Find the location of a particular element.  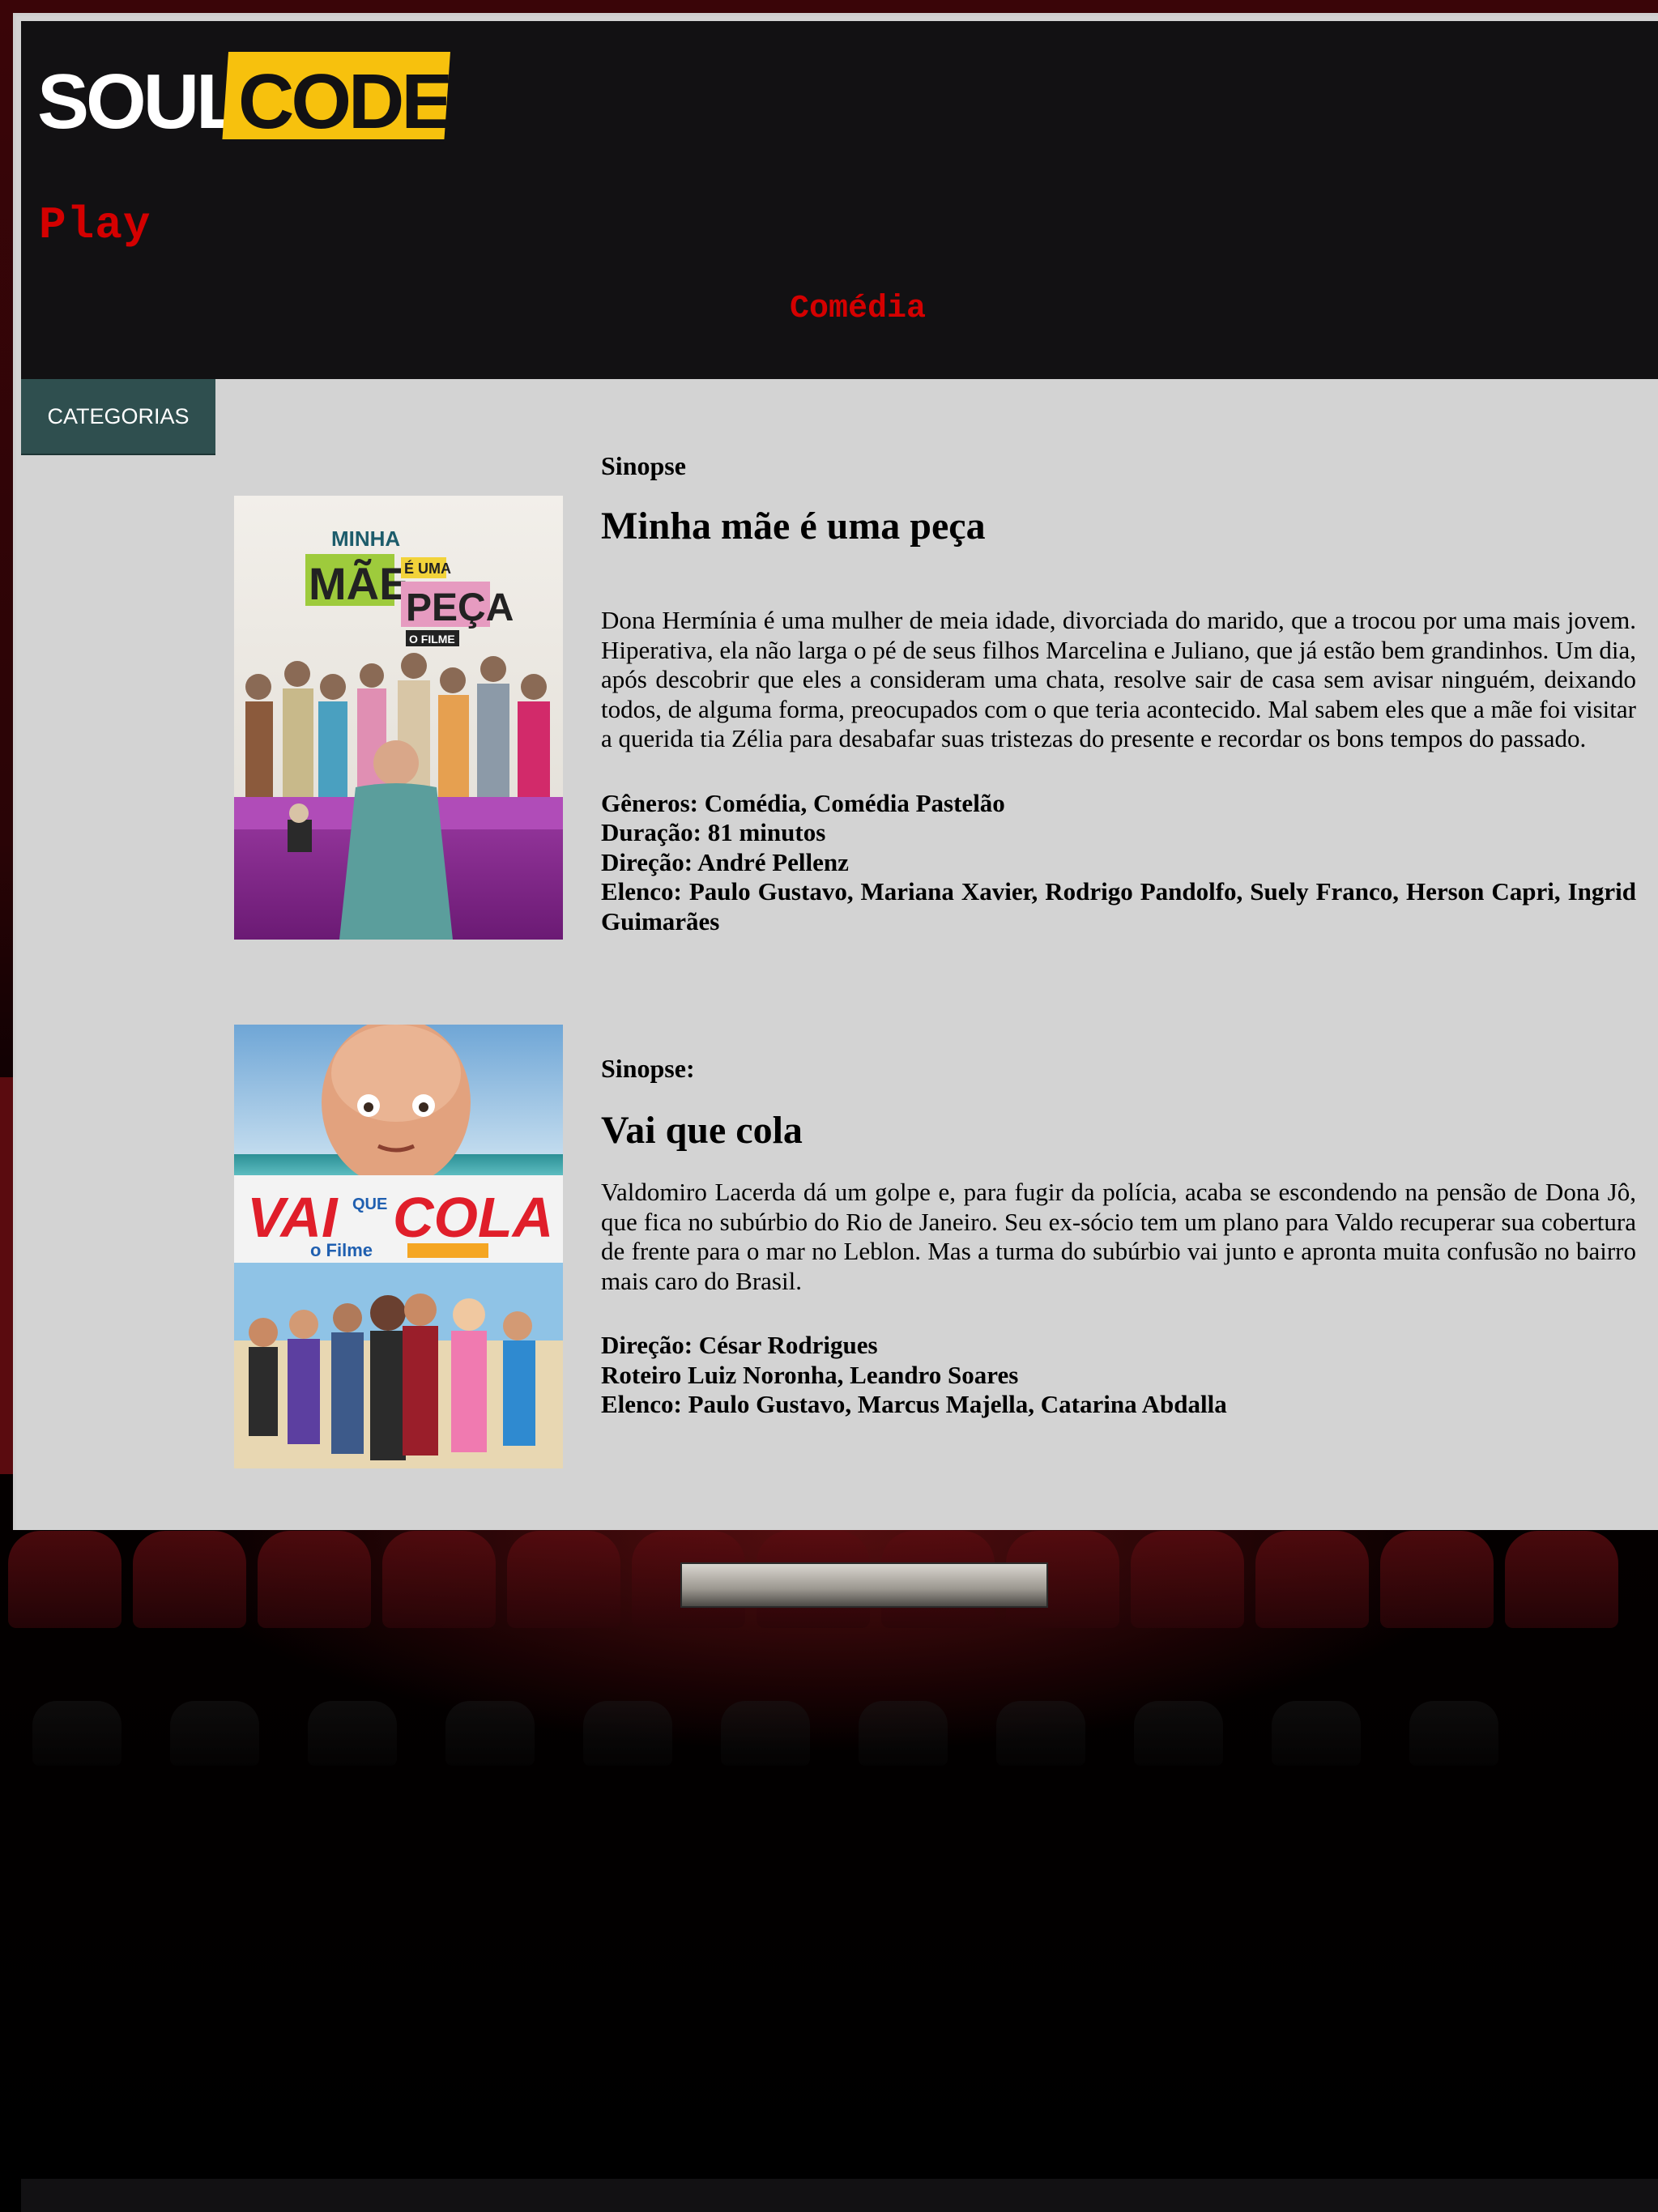

poster-title-line: MINHA is located at coordinates (365, 538).